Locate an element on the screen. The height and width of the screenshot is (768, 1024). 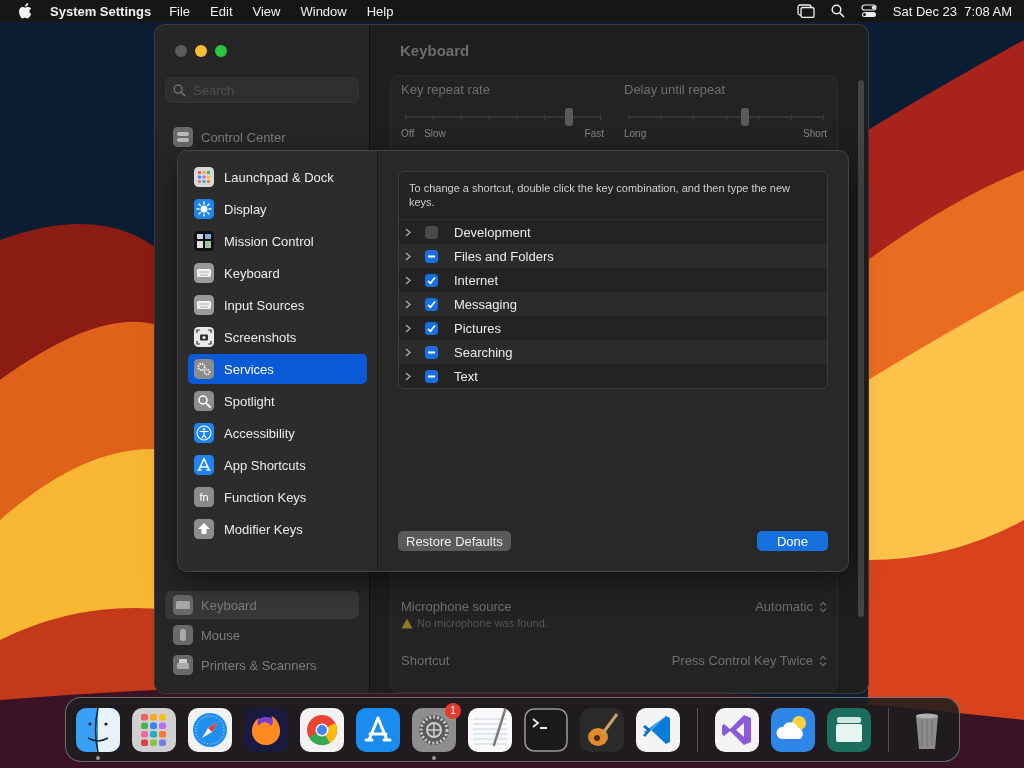
compass-icon is located at coordinates (210, 729).